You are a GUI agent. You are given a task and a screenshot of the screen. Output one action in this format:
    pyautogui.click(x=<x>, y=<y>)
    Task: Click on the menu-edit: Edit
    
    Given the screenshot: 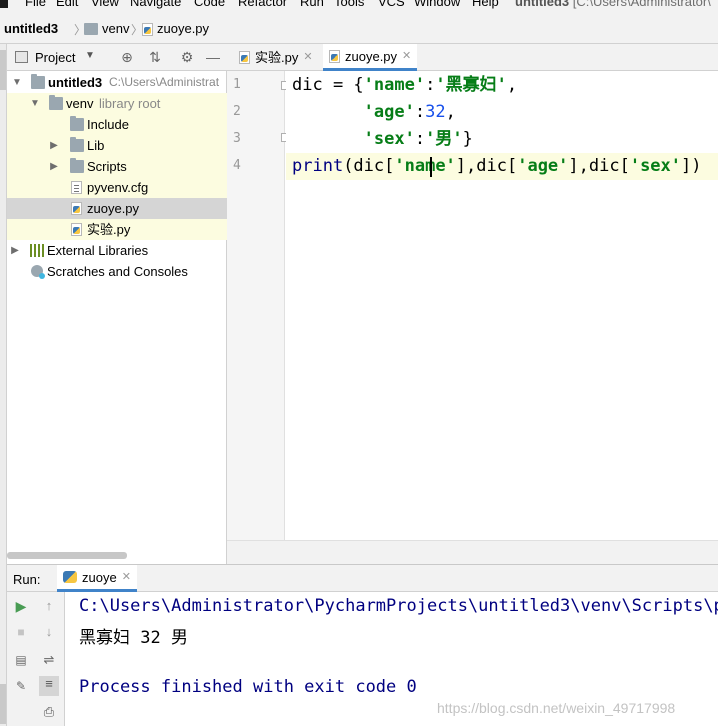 What is the action you would take?
    pyautogui.click(x=67, y=4)
    